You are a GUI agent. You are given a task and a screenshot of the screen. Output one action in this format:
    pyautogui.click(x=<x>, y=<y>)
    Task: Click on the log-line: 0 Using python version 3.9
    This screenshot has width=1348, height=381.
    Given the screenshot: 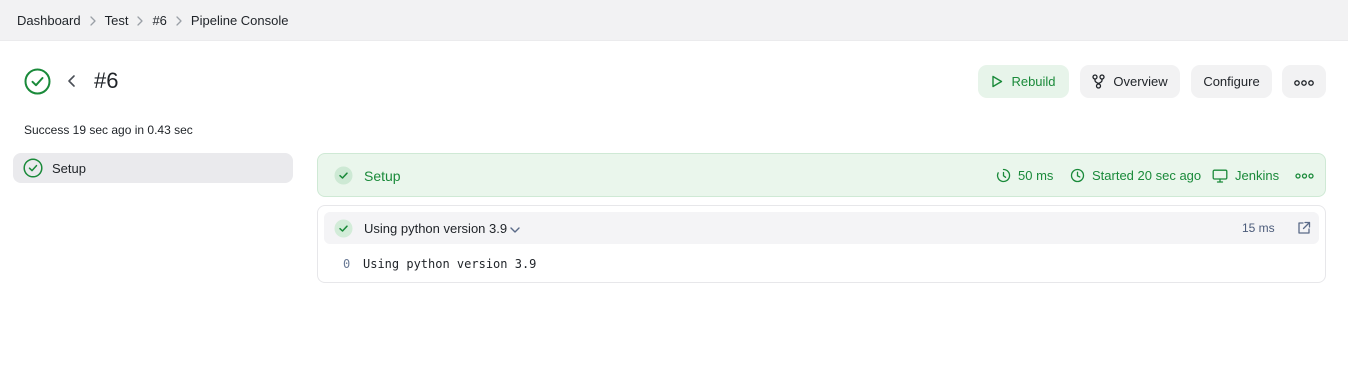 What is the action you would take?
    pyautogui.click(x=439, y=265)
    